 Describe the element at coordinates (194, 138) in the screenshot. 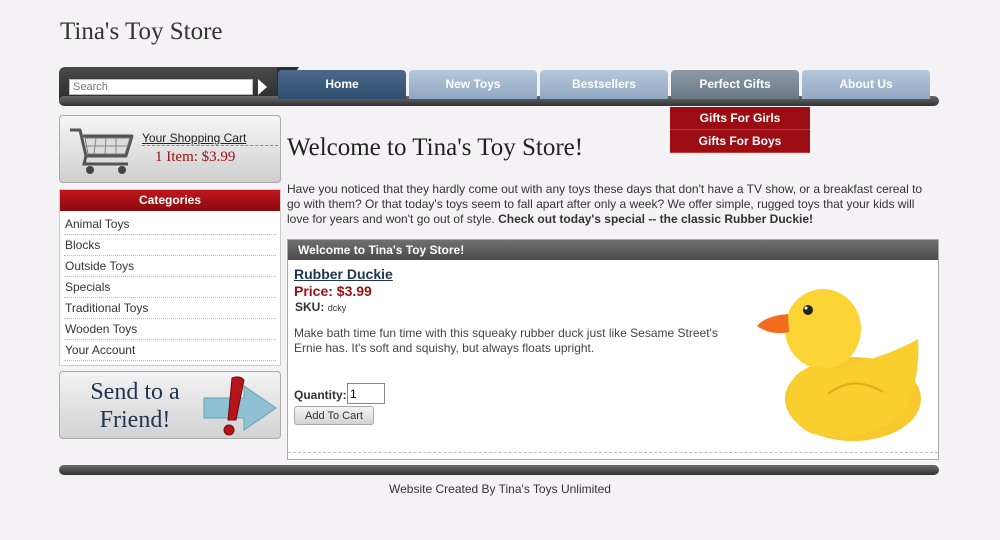

I see `shopping-cart-link: Your Shopping Cart` at that location.